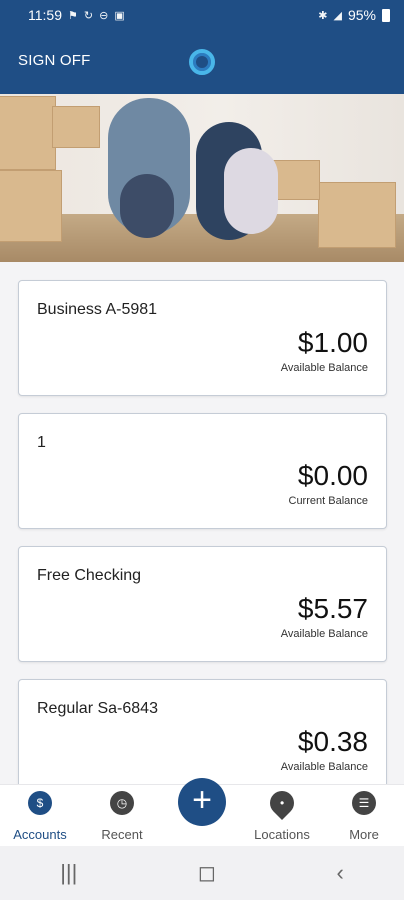 This screenshot has height=900, width=404. I want to click on app-bar: SIGN OFF, so click(202, 62).